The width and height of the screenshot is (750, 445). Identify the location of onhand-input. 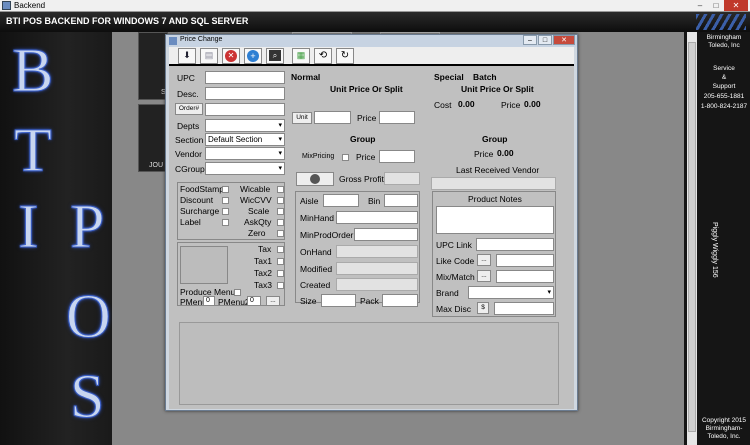
(377, 251).